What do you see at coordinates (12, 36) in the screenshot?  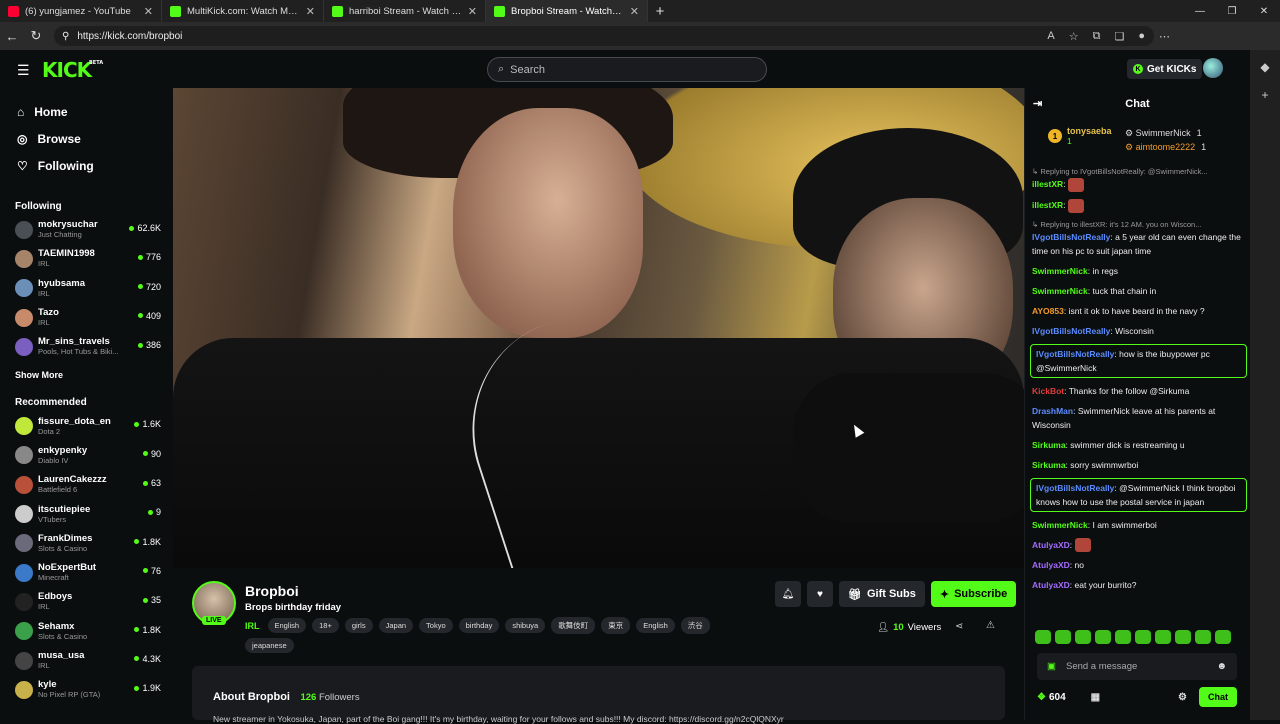 I see `back-icon: ←` at bounding box center [12, 36].